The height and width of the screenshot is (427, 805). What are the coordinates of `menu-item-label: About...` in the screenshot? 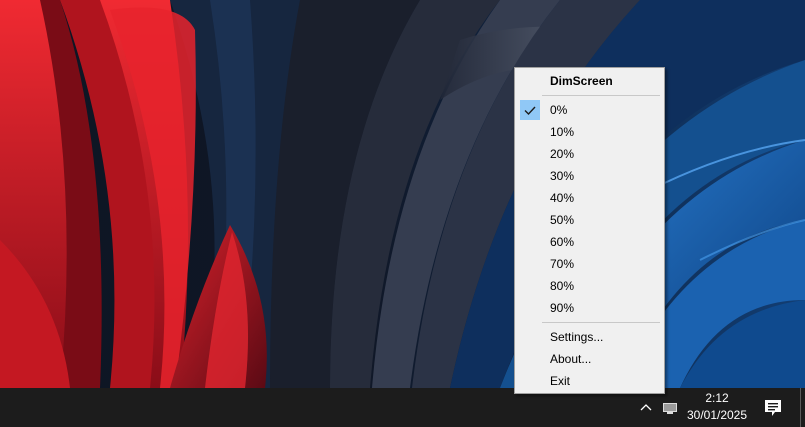 It's located at (571, 359).